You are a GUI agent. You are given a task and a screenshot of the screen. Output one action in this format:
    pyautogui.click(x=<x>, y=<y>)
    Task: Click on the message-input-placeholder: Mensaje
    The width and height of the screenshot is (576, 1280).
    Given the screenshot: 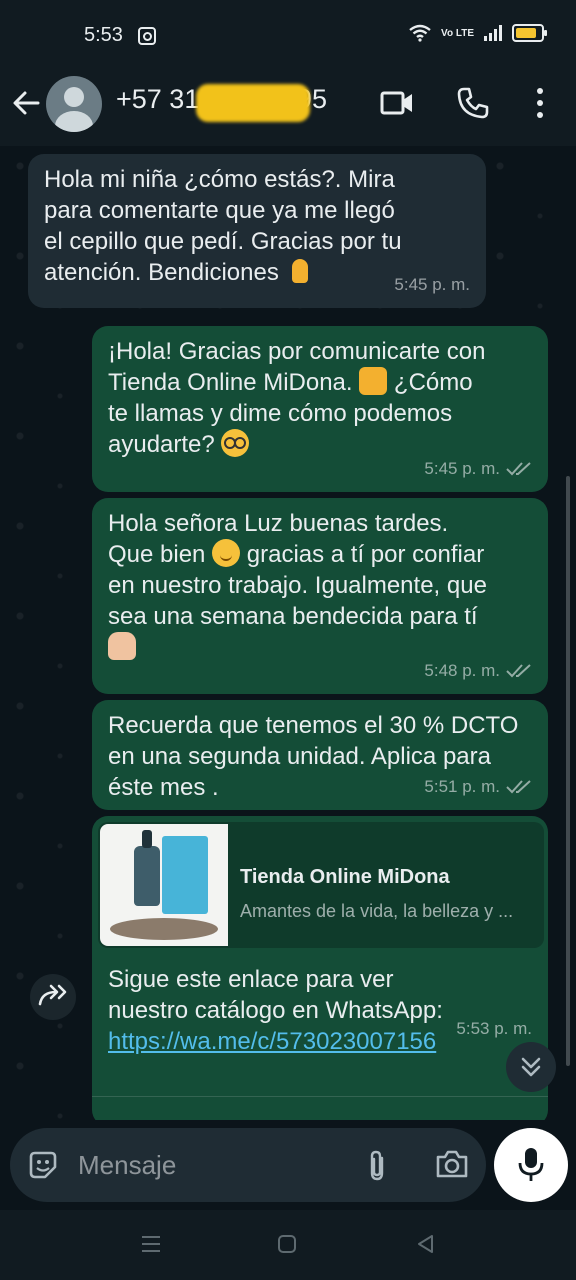 What is the action you would take?
    pyautogui.click(x=127, y=1165)
    